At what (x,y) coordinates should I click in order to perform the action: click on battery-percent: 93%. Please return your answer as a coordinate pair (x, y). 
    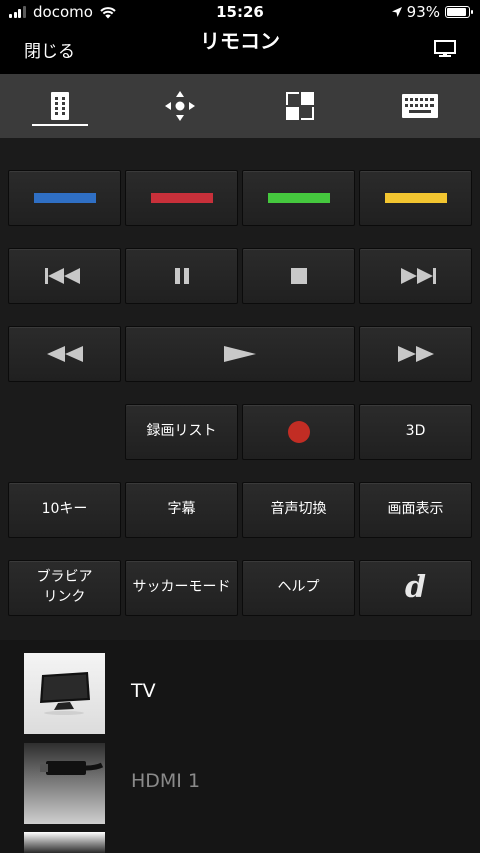
    Looking at the image, I should click on (423, 12).